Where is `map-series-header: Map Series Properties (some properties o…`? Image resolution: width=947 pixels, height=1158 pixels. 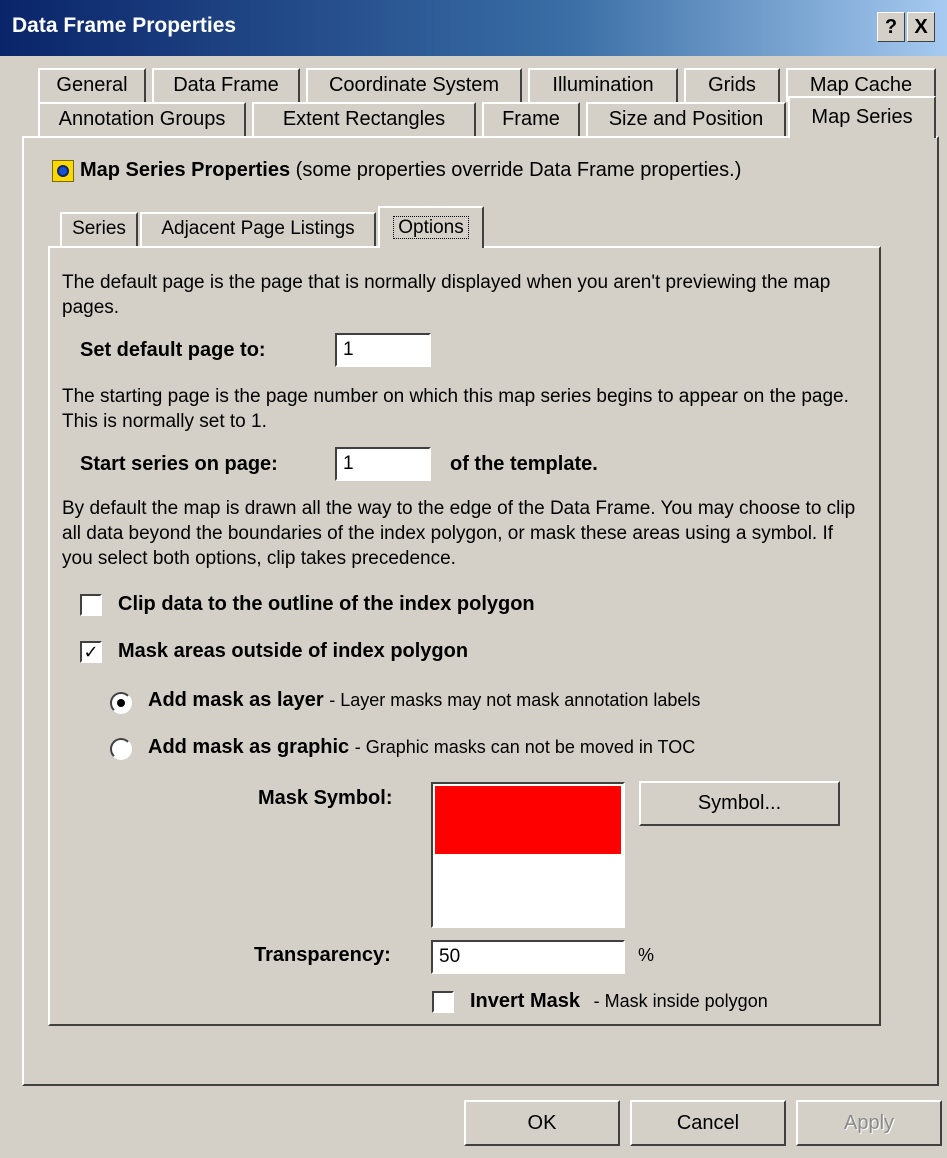 map-series-header: Map Series Properties (some properties o… is located at coordinates (410, 170).